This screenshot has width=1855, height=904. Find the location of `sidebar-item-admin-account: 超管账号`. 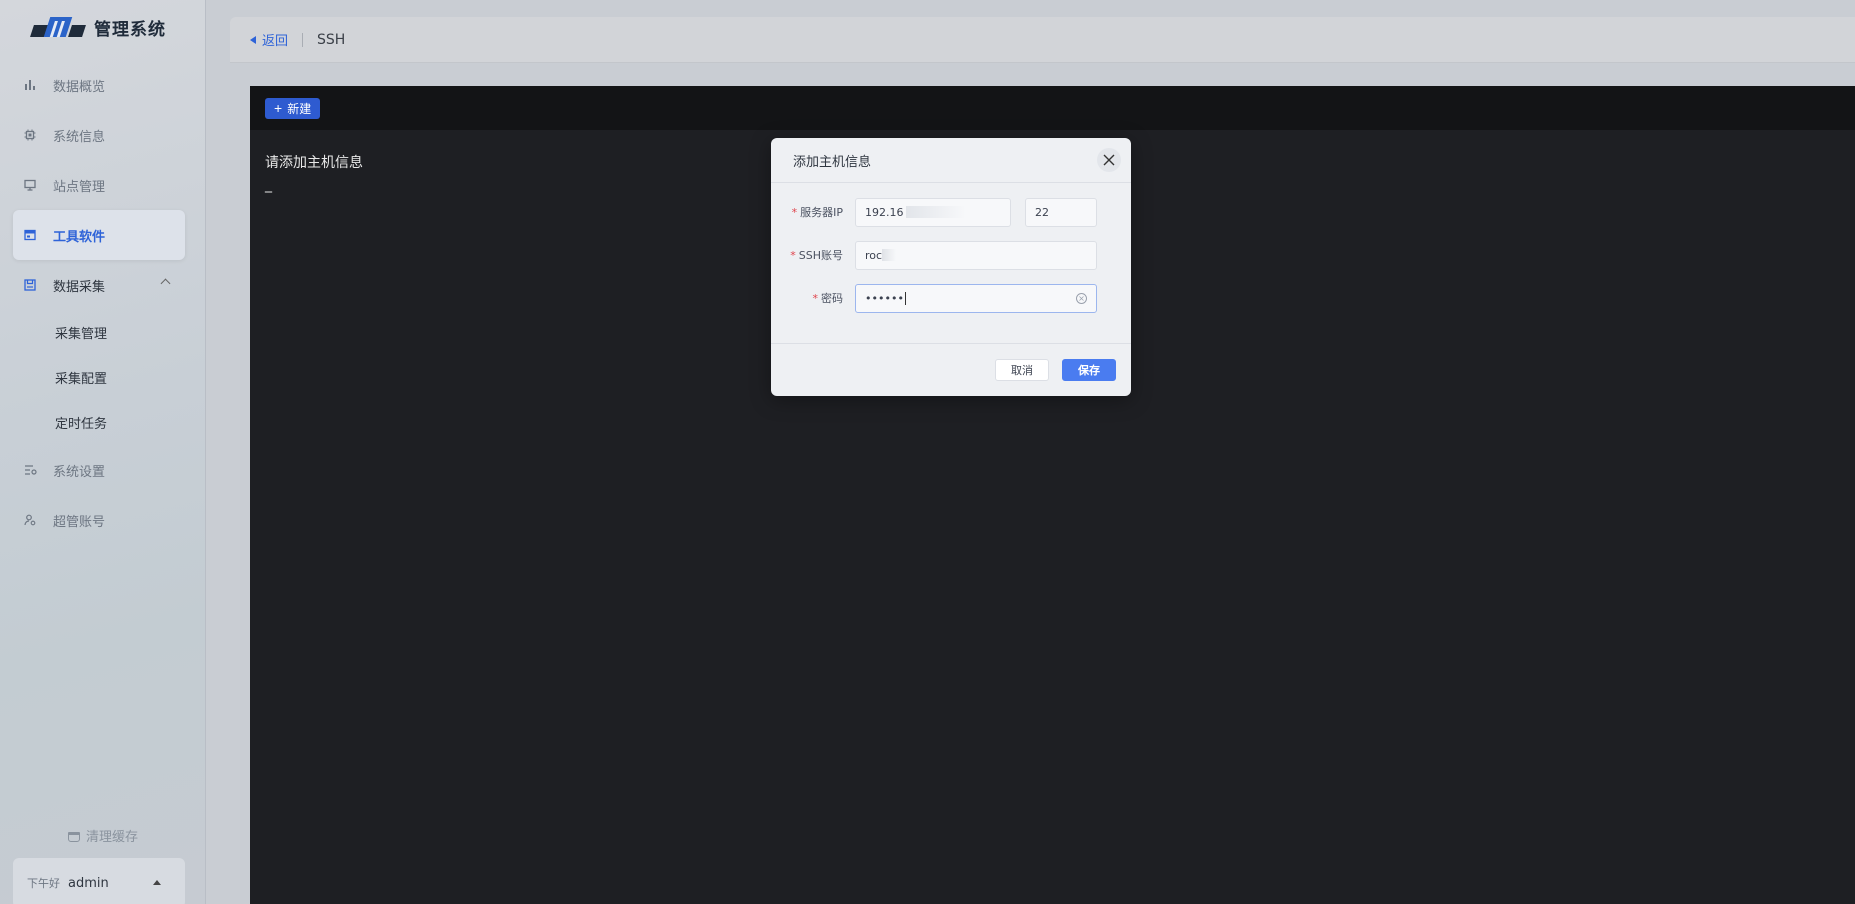

sidebar-item-admin-account: 超管账号 is located at coordinates (99, 520).